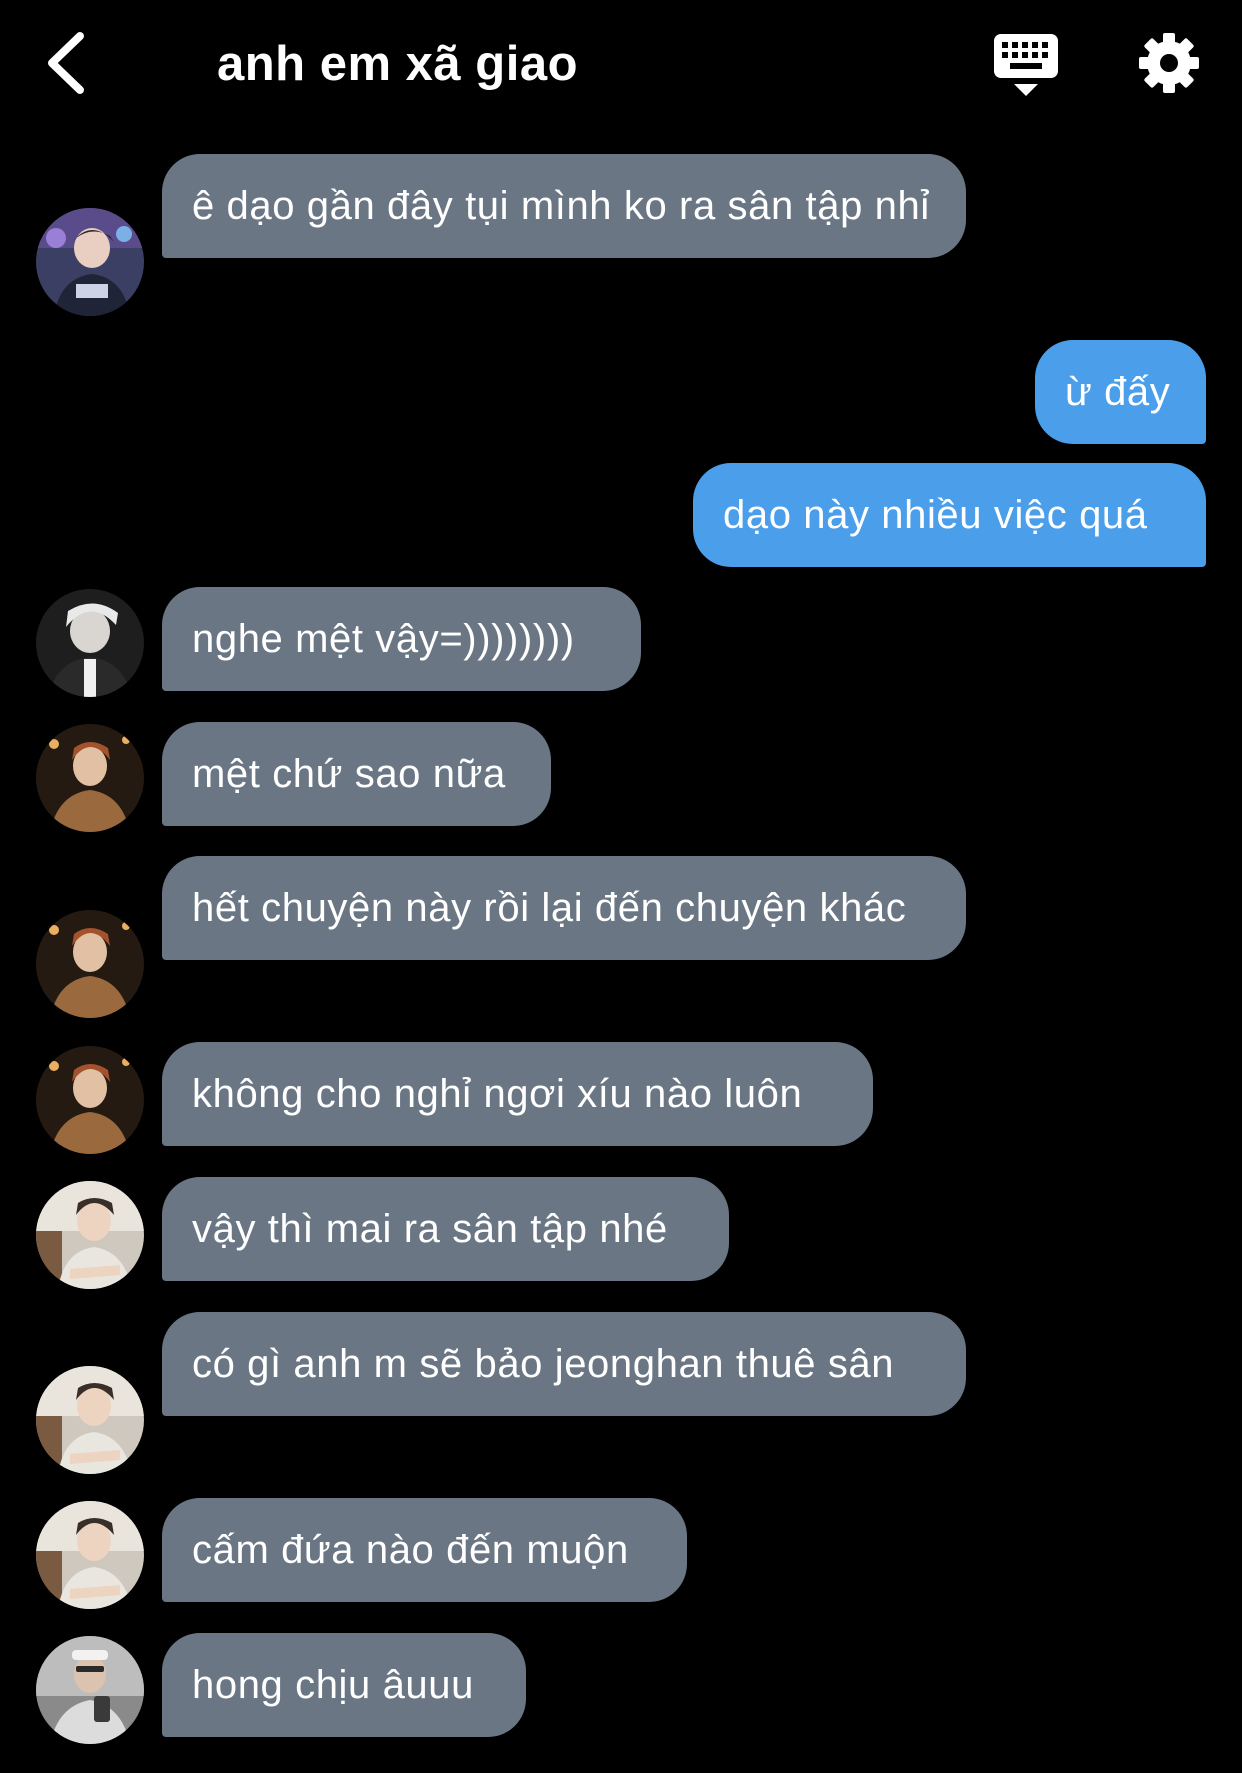 This screenshot has width=1242, height=1773. What do you see at coordinates (517, 1094) in the screenshot?
I see `message-bubble-incoming: không cho nghỉ ngơi xíu nào luôn` at bounding box center [517, 1094].